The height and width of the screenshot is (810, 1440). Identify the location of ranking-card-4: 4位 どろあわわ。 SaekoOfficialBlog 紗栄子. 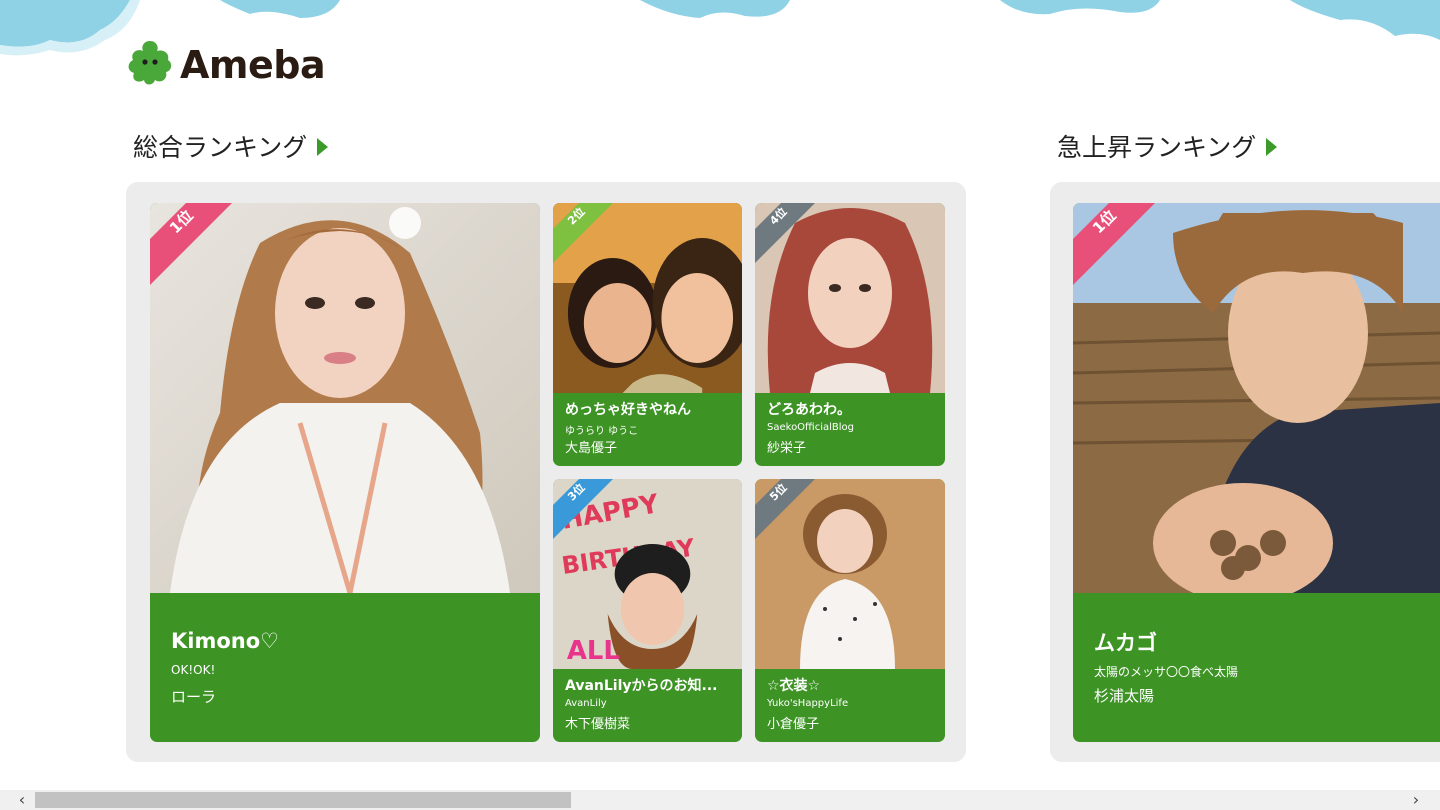
(850, 334).